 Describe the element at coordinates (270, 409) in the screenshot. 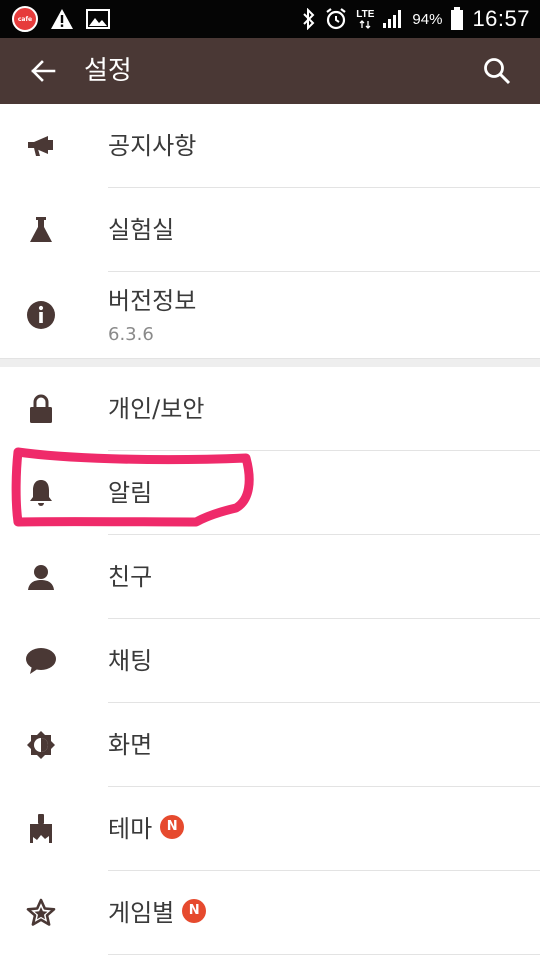

I see `settings-item-privacy: 개인/보안` at that location.